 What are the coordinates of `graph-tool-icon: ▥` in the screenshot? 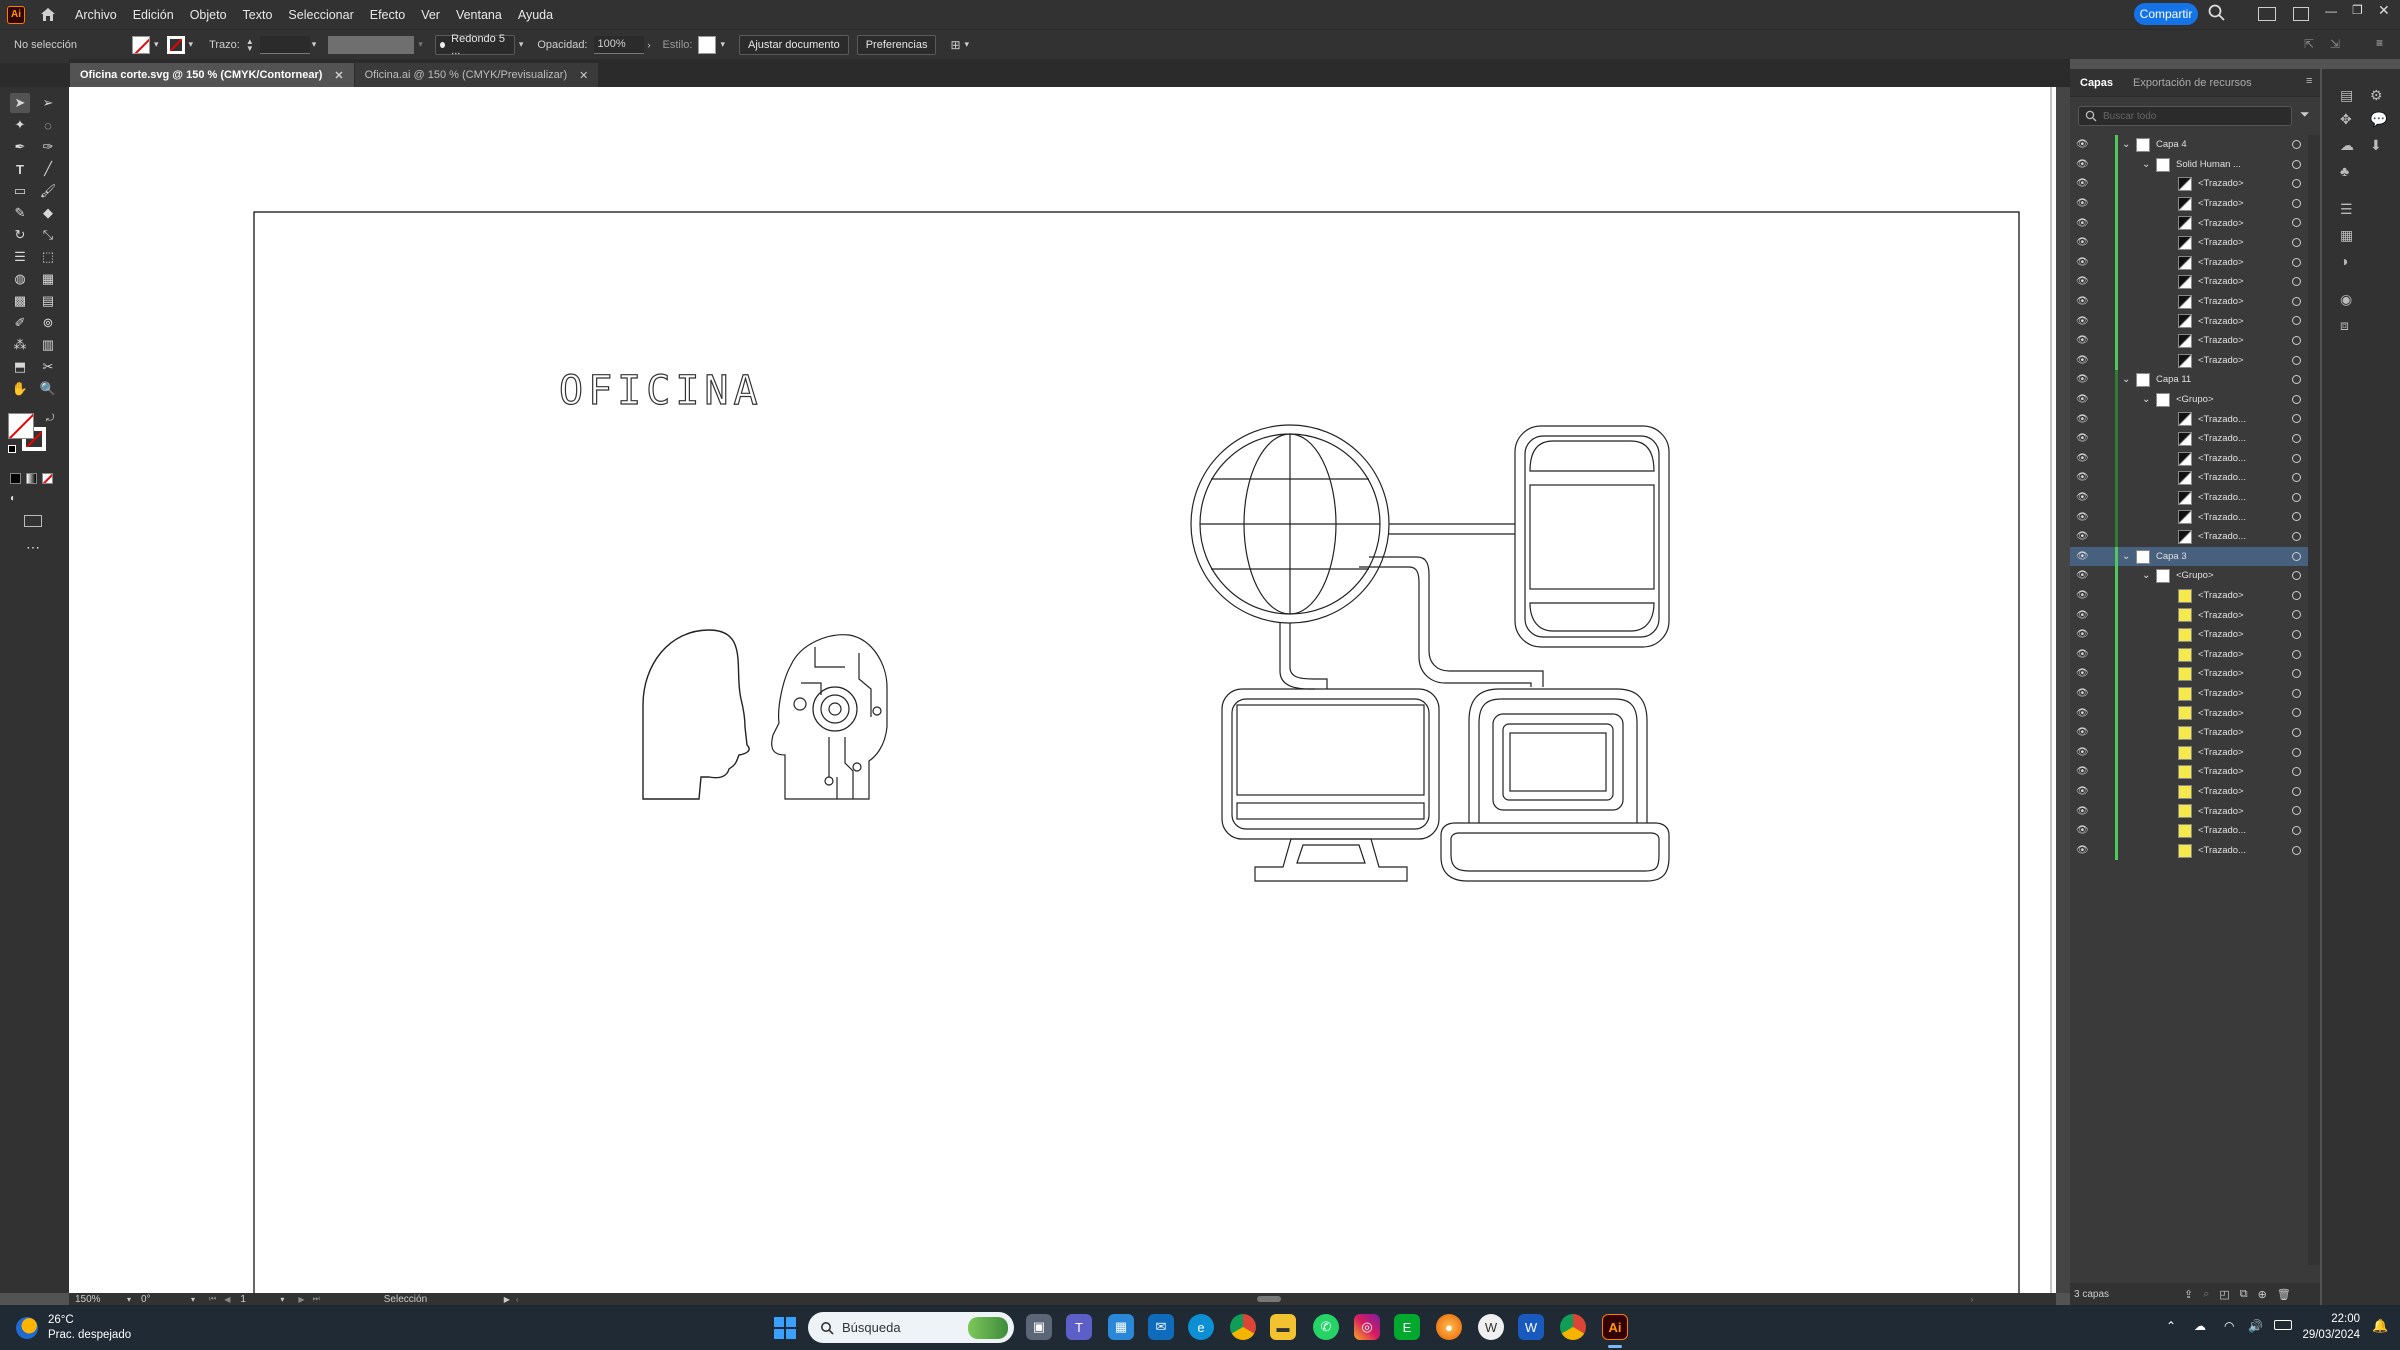 It's located at (48, 345).